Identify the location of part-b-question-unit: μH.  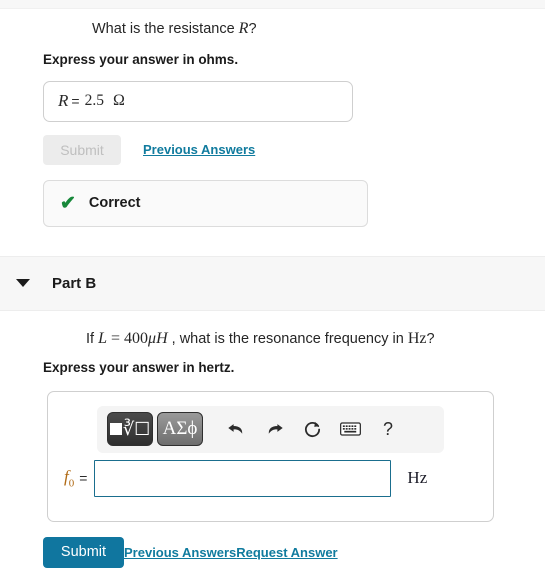
(158, 338).